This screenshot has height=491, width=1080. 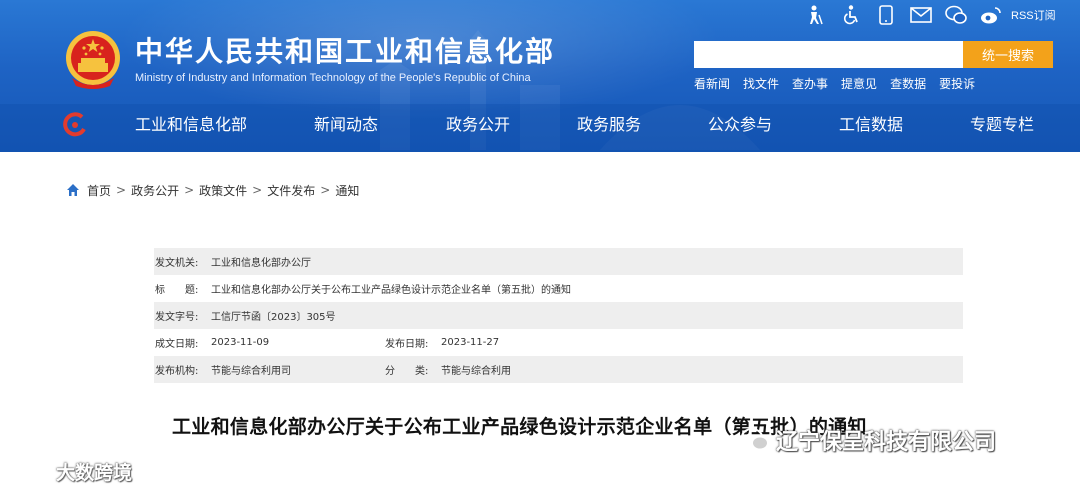 I want to click on meta-row-doc-number: 发文字号: 工信厅节函〔2023〕305号, so click(x=558, y=315).